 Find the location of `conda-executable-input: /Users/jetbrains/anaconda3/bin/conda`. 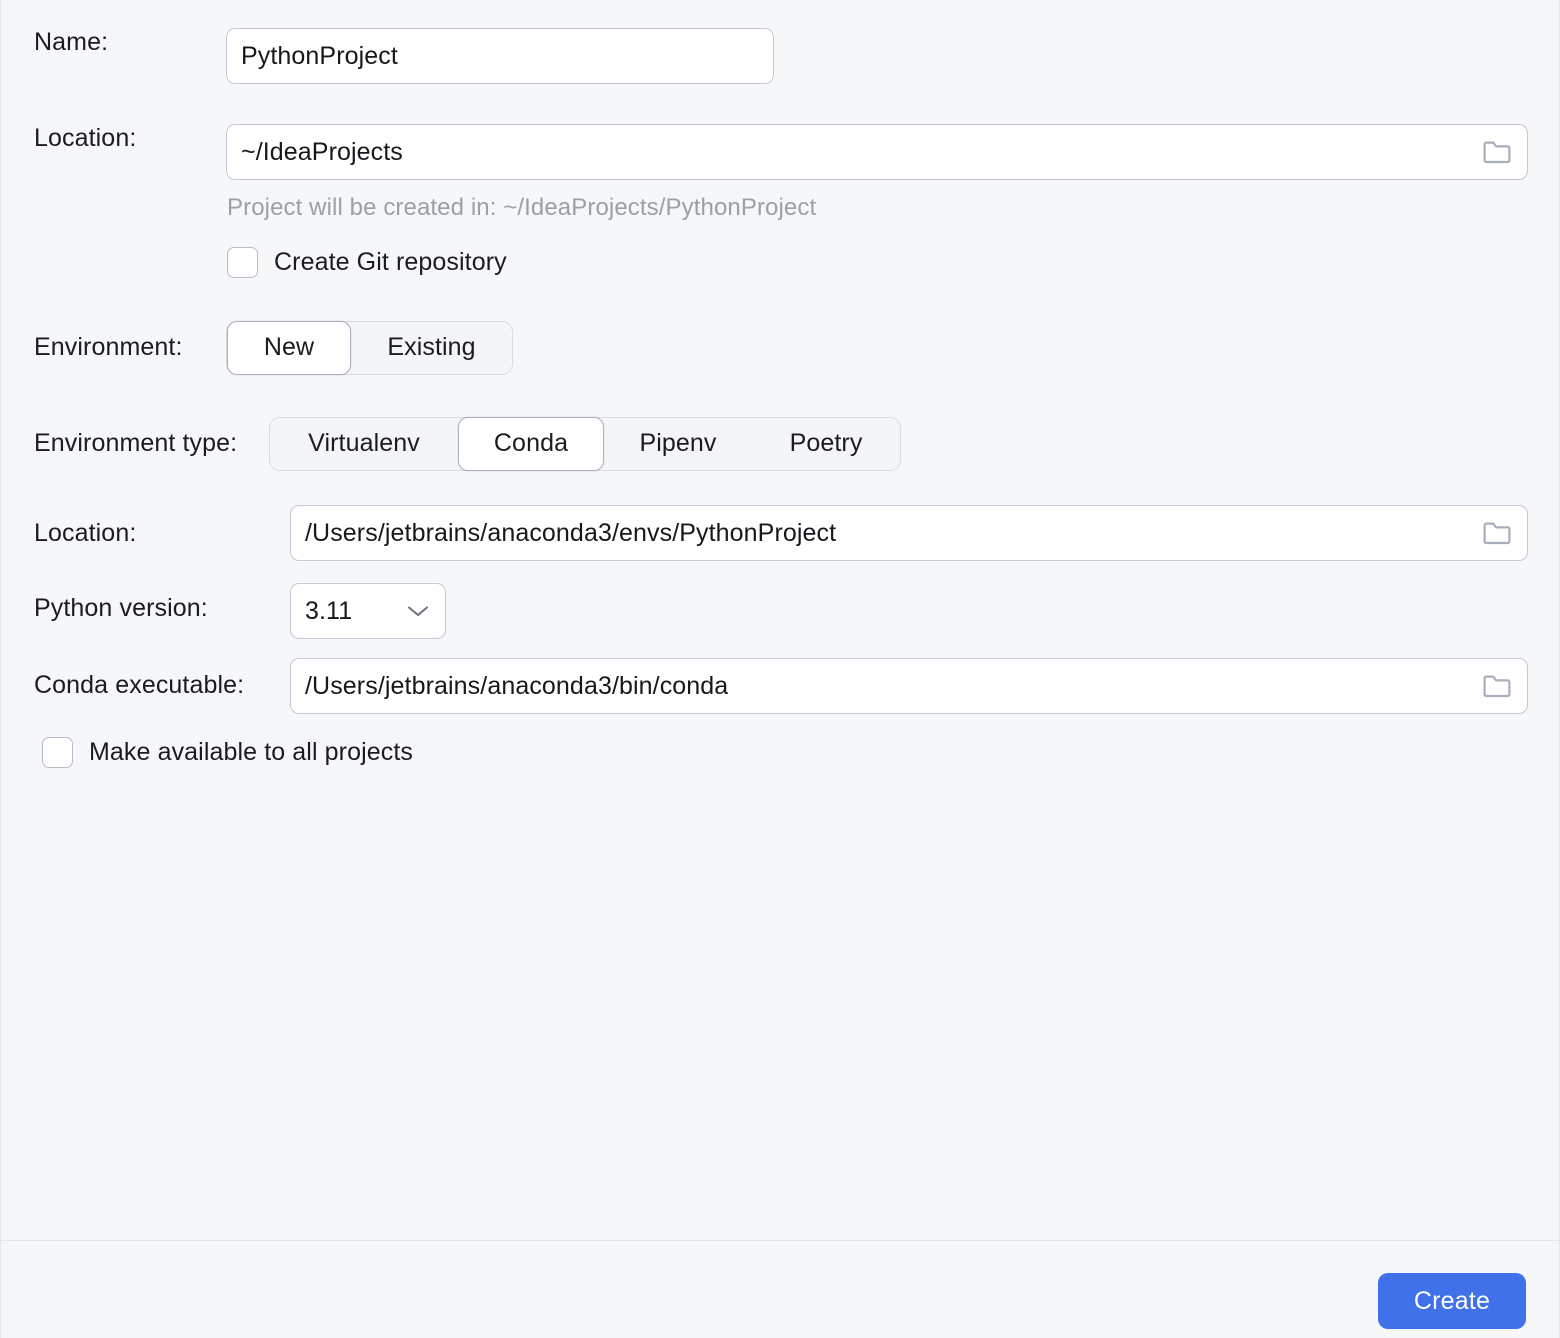

conda-executable-input: /Users/jetbrains/anaconda3/bin/conda is located at coordinates (909, 686).